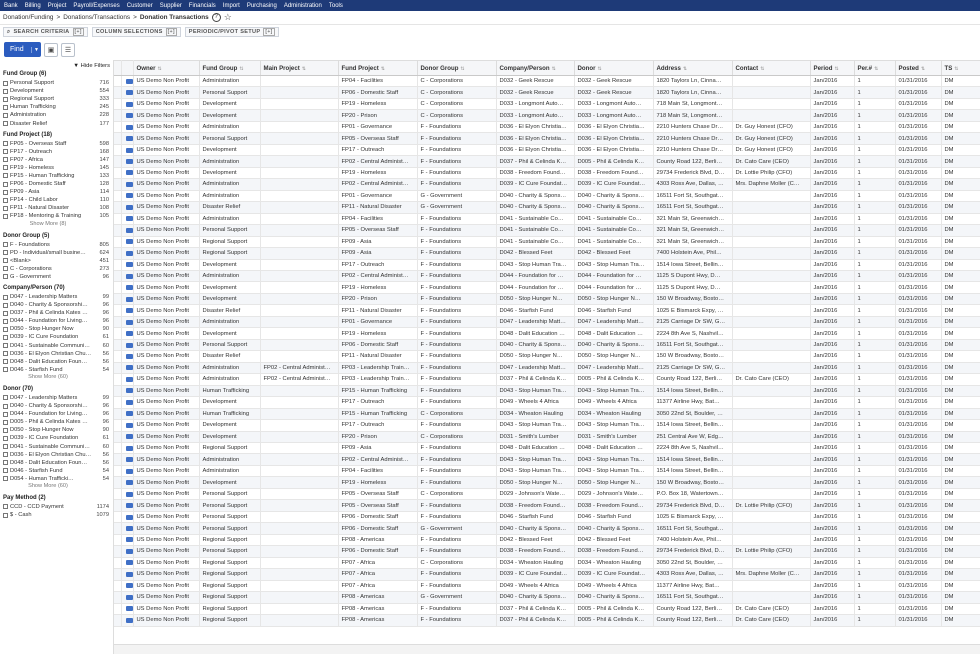  I want to click on filter-item: D048 - Dalit Education Foun… 56, so click(58, 362).